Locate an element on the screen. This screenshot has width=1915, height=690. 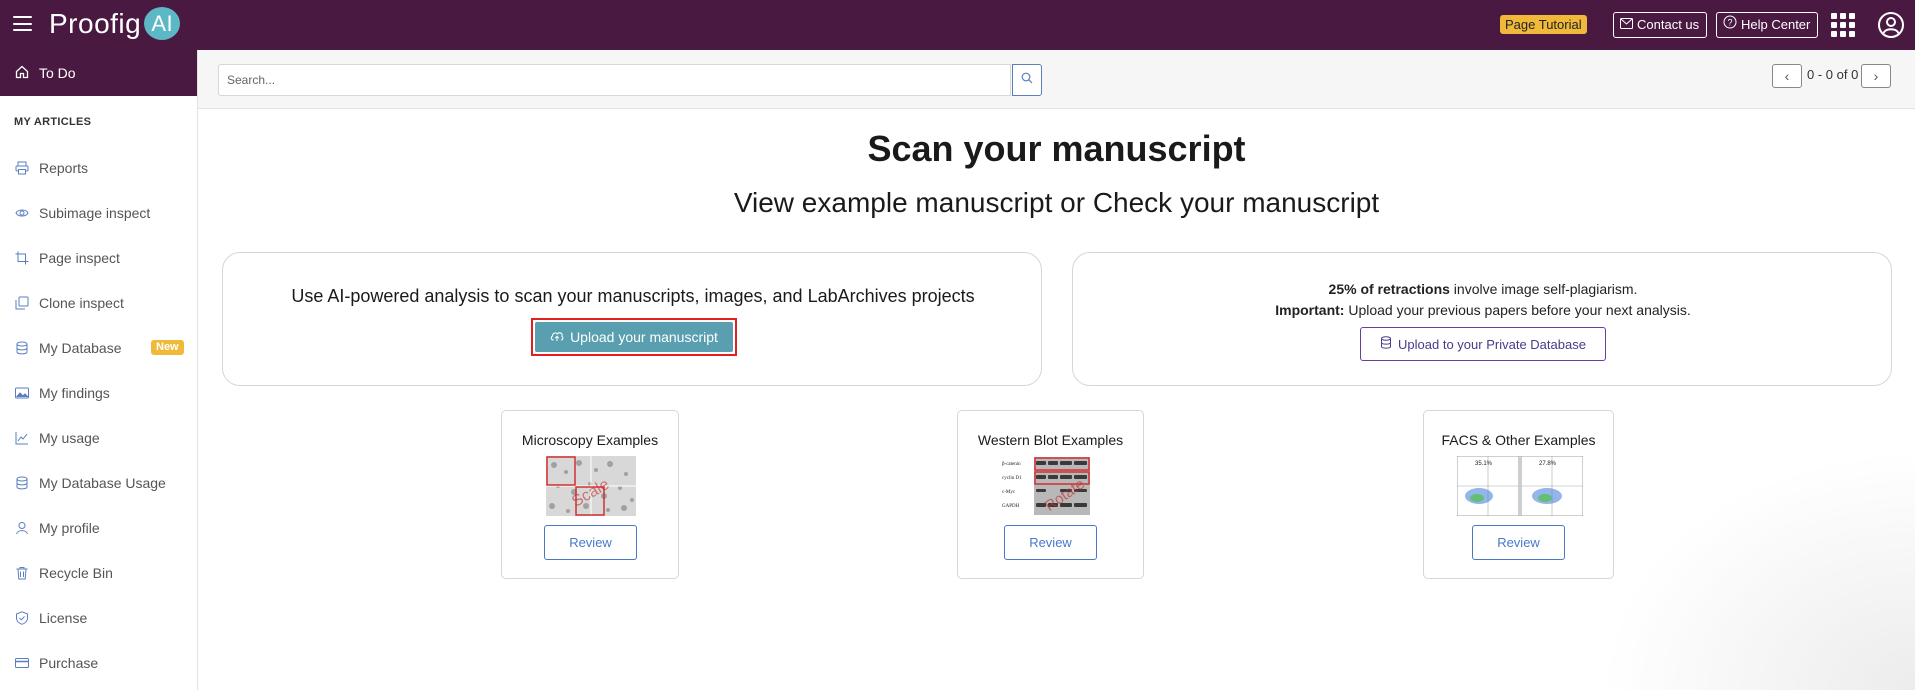
question-circle-icon: ? is located at coordinates (1730, 25).